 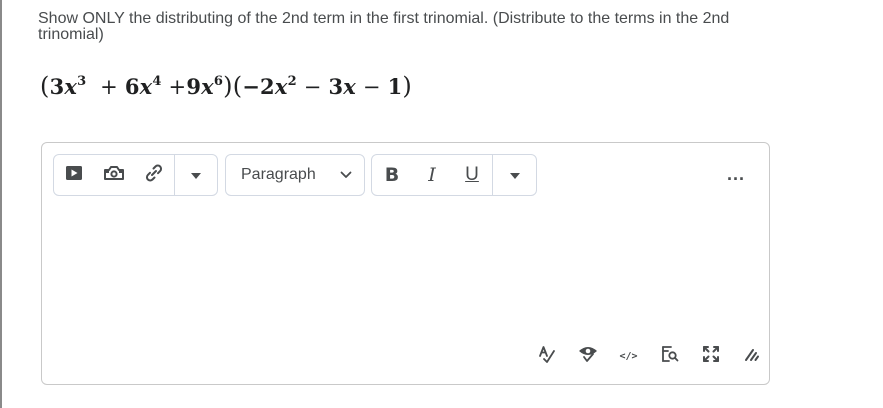 What do you see at coordinates (143, 86) in the screenshot?
I see `term-6x4: 6x4` at bounding box center [143, 86].